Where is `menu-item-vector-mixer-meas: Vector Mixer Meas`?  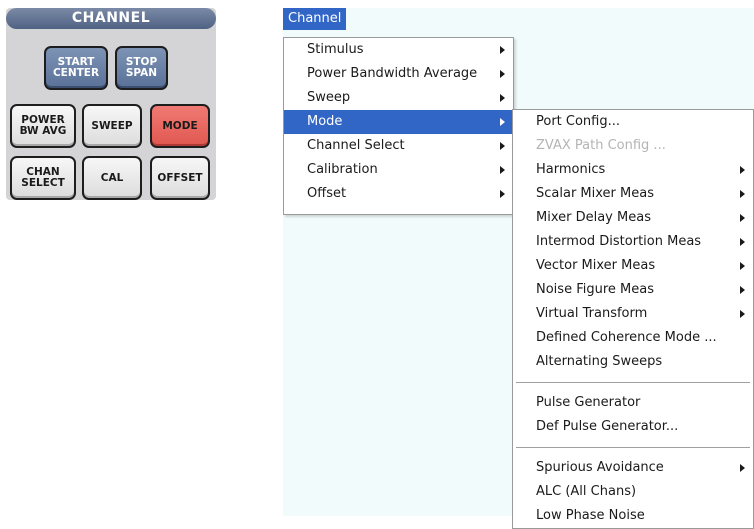 menu-item-vector-mixer-meas: Vector Mixer Meas is located at coordinates (633, 266).